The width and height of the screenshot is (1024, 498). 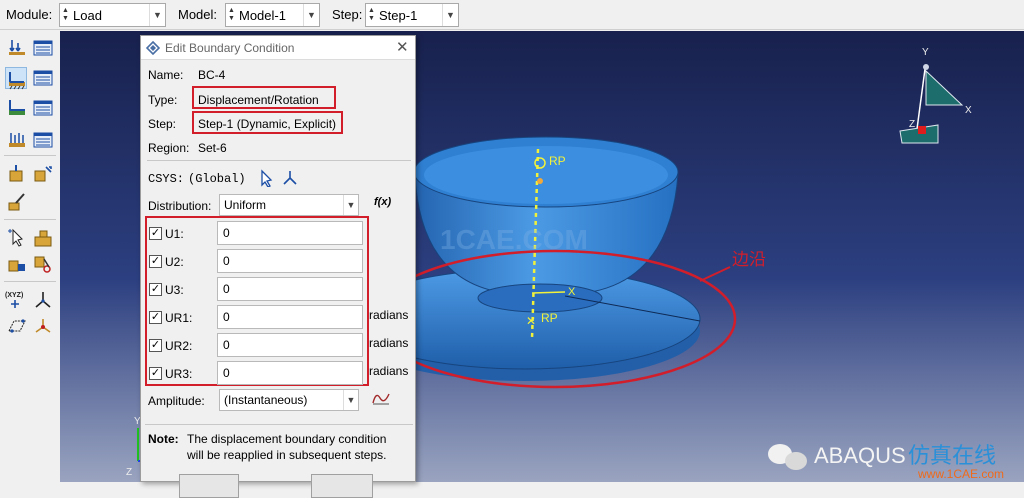 What do you see at coordinates (163, 100) in the screenshot?
I see `type-label: Type:` at bounding box center [163, 100].